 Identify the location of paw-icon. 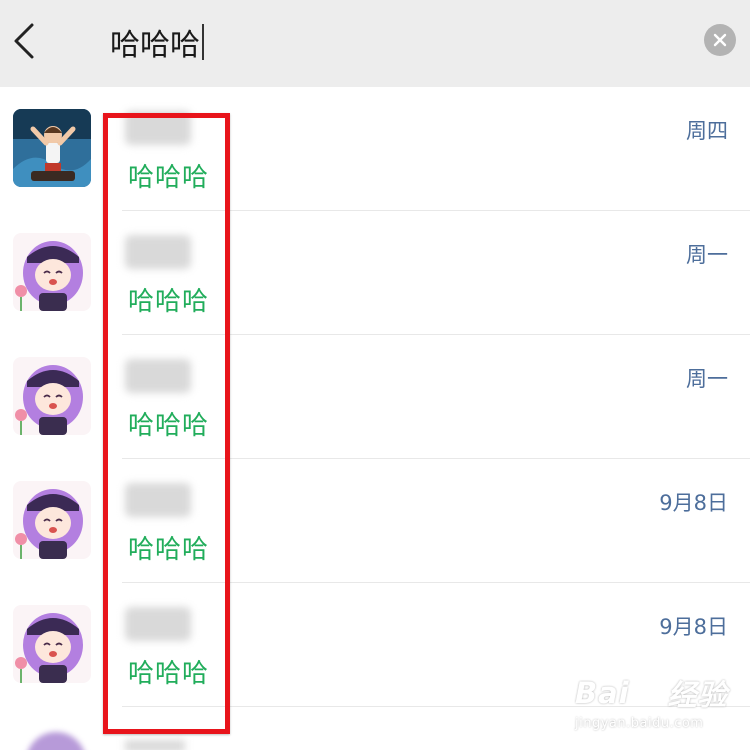
(649, 692).